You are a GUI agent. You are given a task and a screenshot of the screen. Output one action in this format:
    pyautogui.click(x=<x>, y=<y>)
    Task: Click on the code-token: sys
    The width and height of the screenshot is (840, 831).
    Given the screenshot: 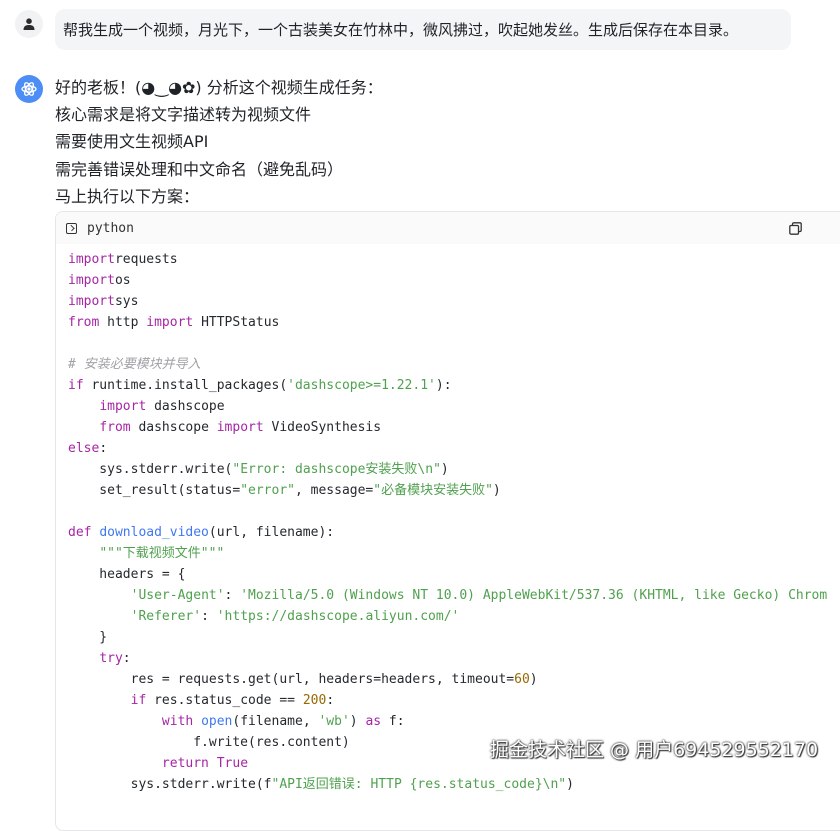 What is the action you would take?
    pyautogui.click(x=126, y=301)
    